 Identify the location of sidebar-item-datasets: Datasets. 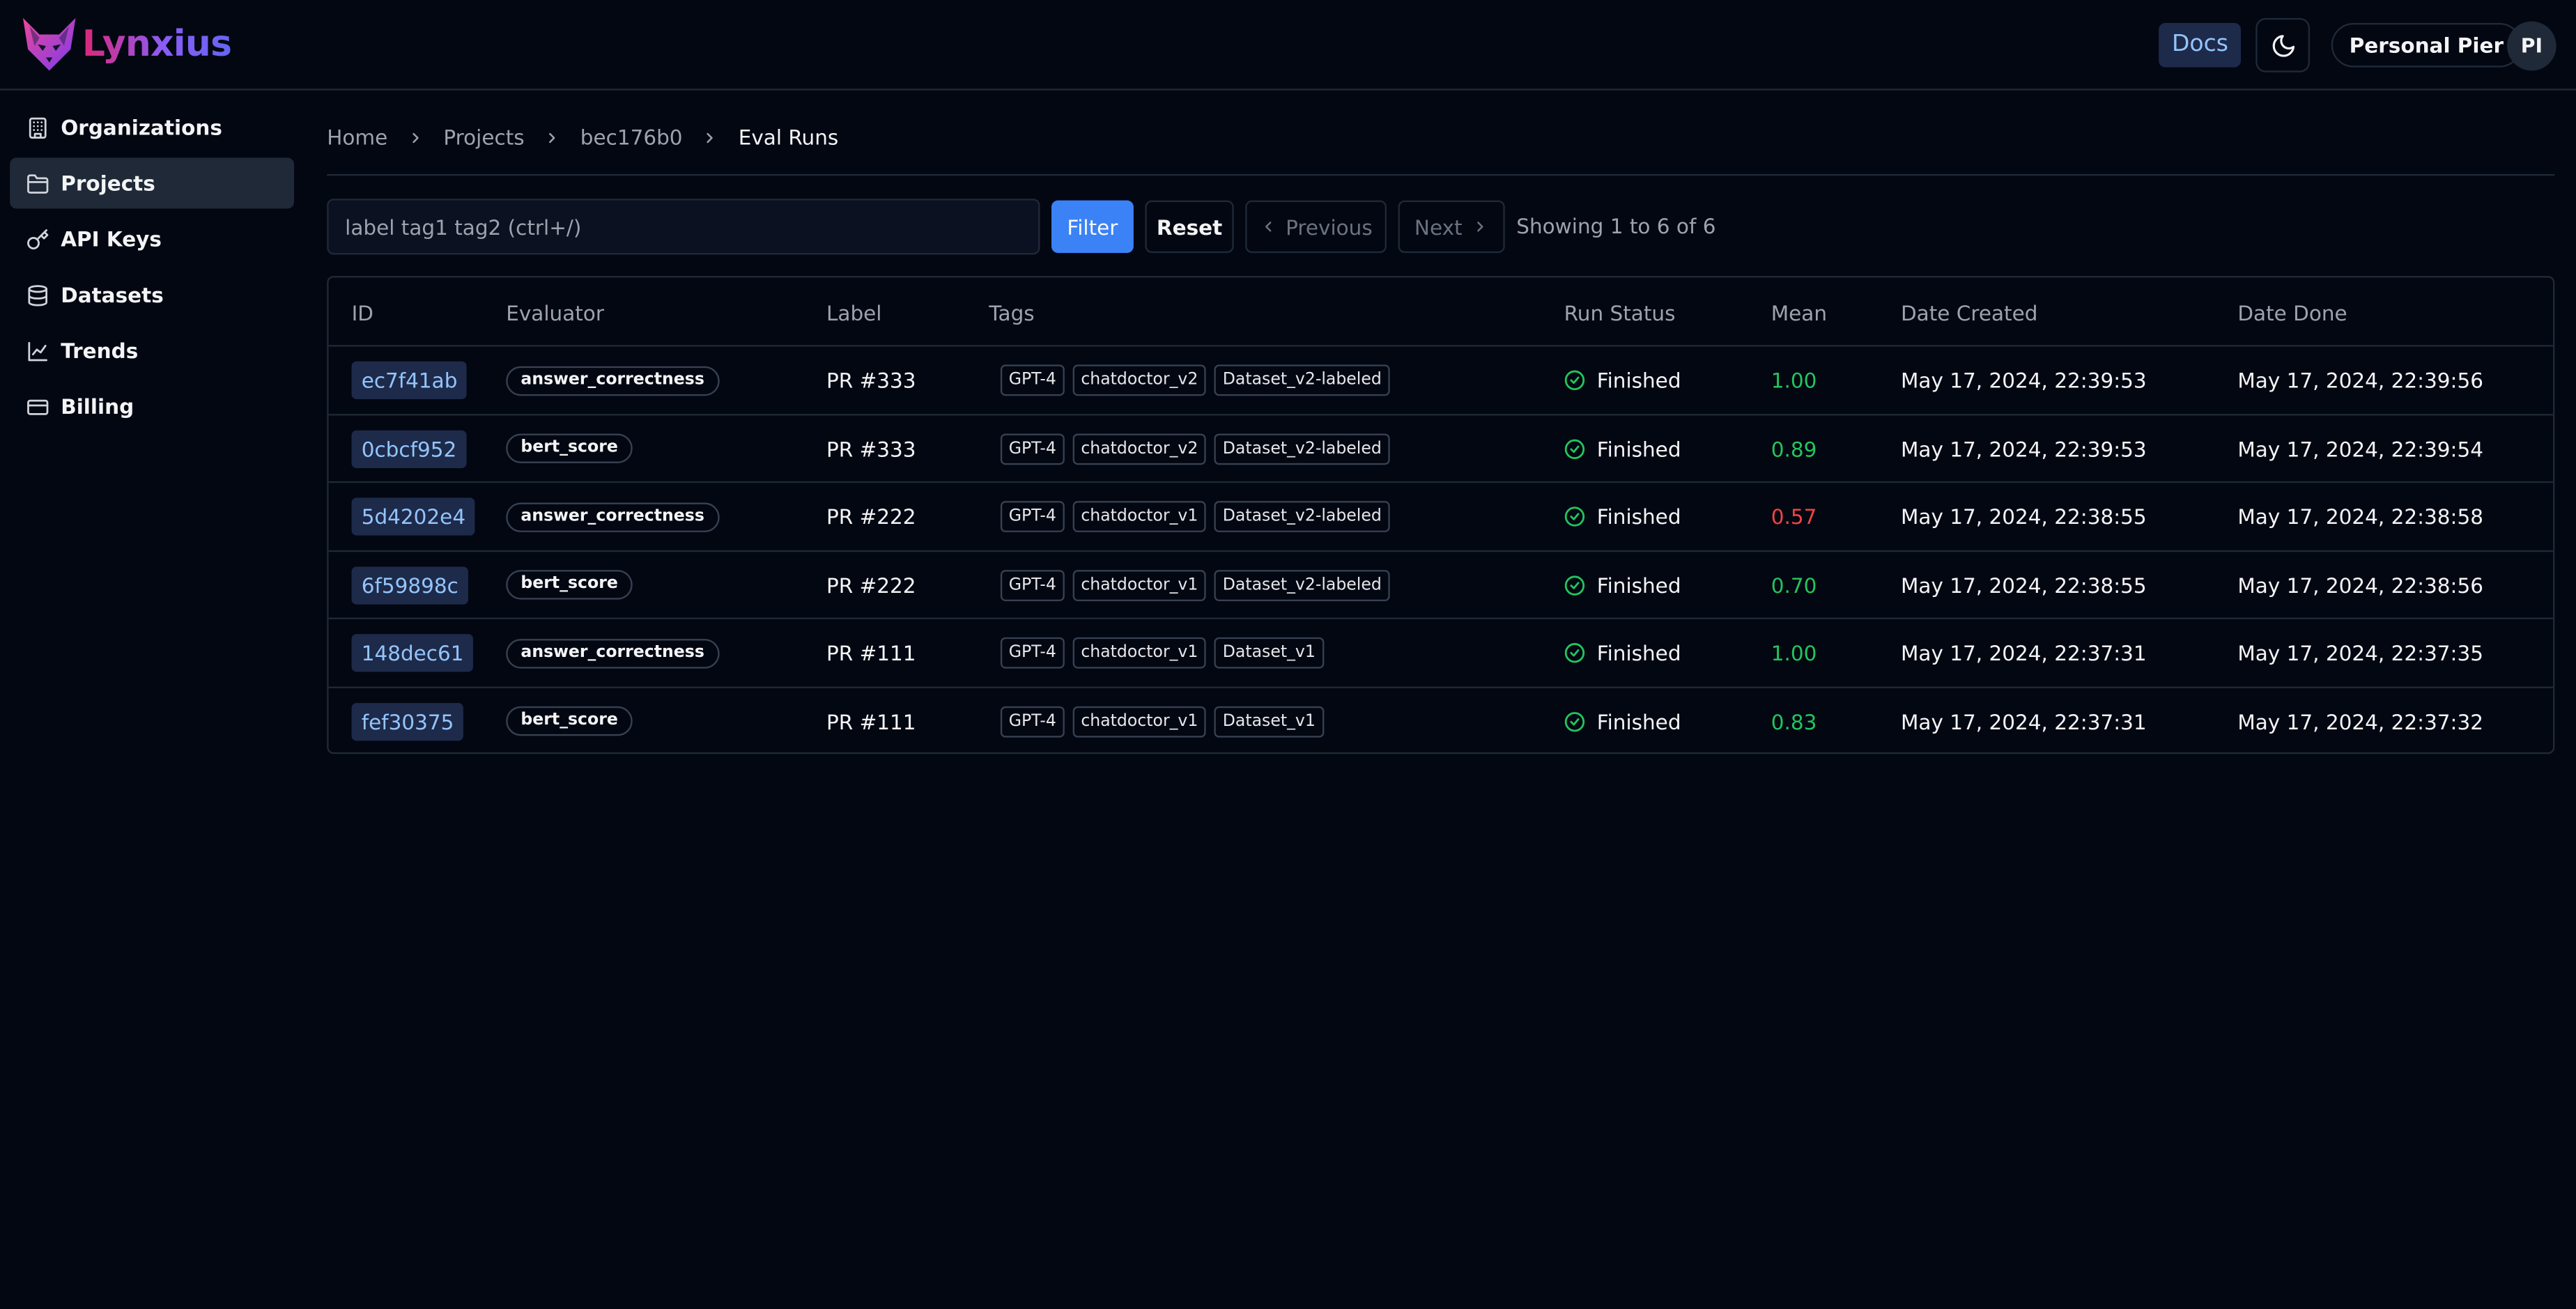
(152, 295).